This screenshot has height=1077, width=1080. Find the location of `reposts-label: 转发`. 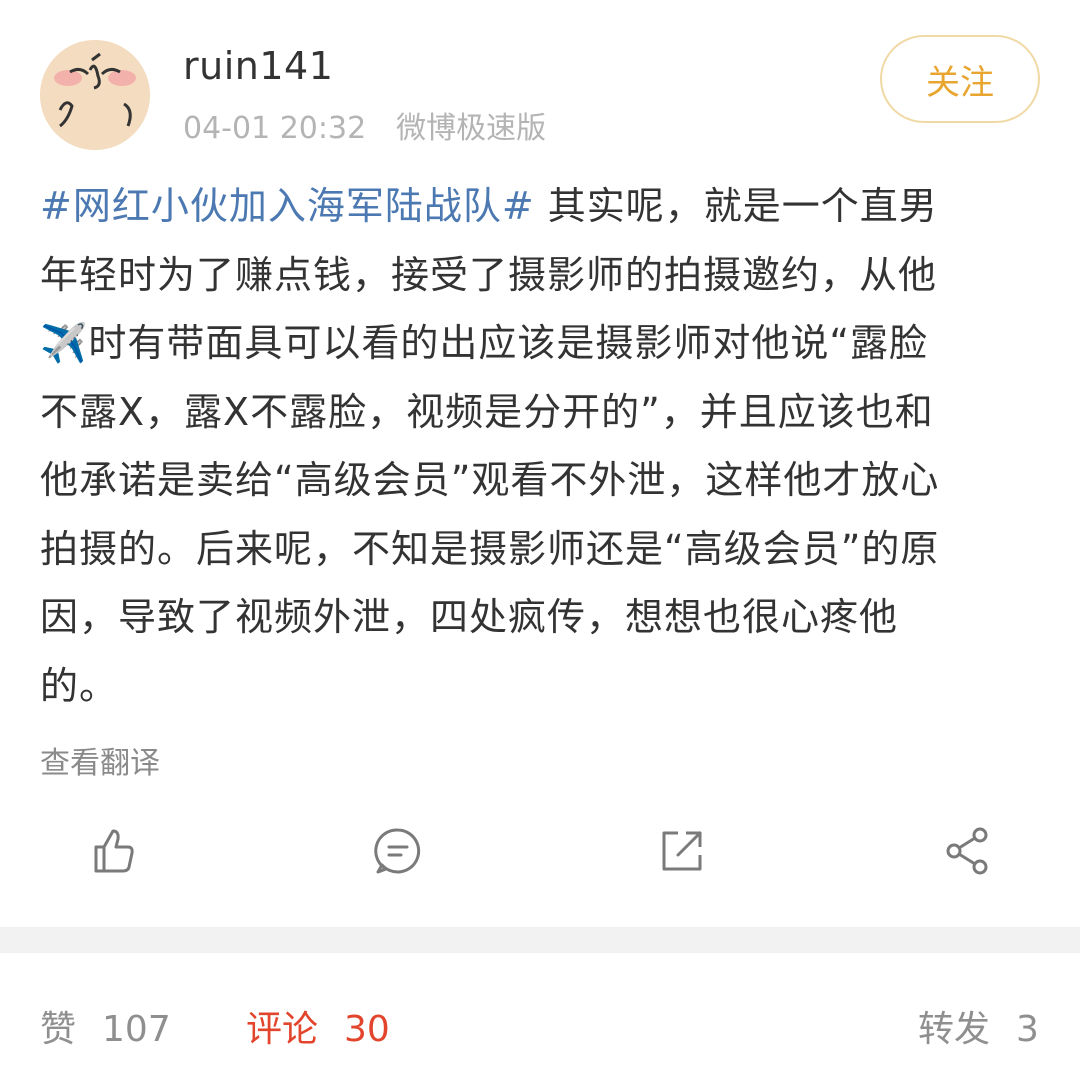

reposts-label: 转发 is located at coordinates (954, 1029).